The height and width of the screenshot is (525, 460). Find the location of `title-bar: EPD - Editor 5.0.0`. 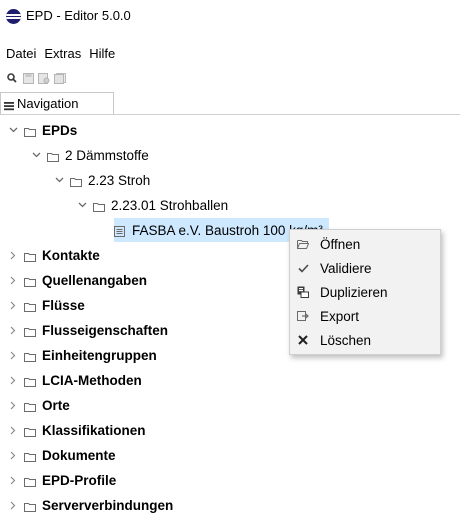

title-bar: EPD - Editor 5.0.0 is located at coordinates (230, 16).